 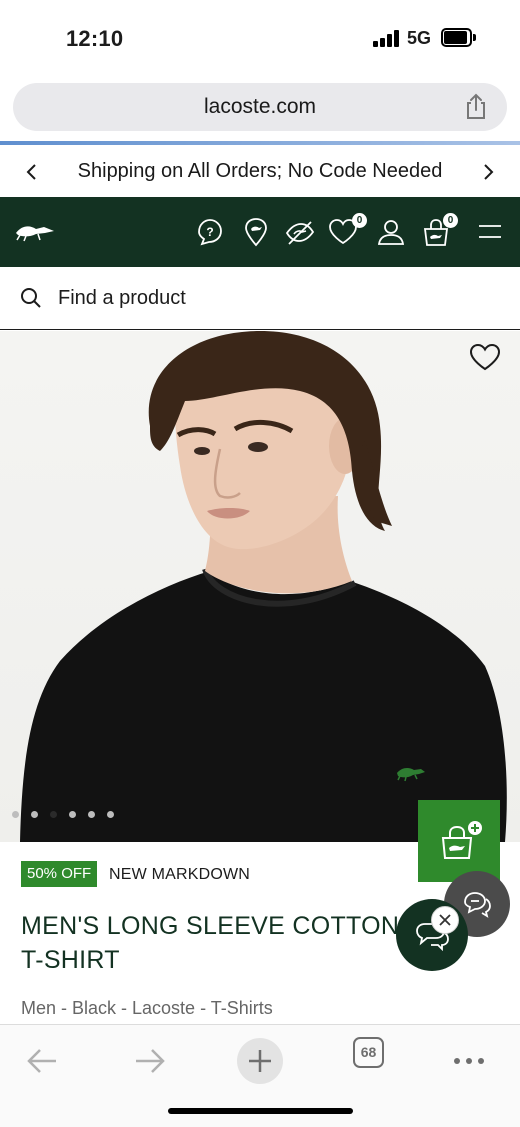 What do you see at coordinates (260, 38) in the screenshot?
I see `status-bar: 12:10 5G` at bounding box center [260, 38].